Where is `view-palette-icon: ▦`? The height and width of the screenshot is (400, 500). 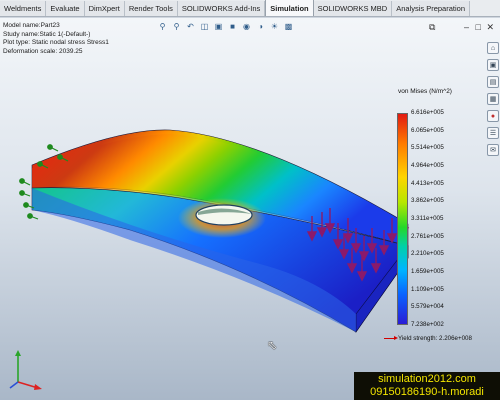 view-palette-icon: ▦ is located at coordinates (493, 99).